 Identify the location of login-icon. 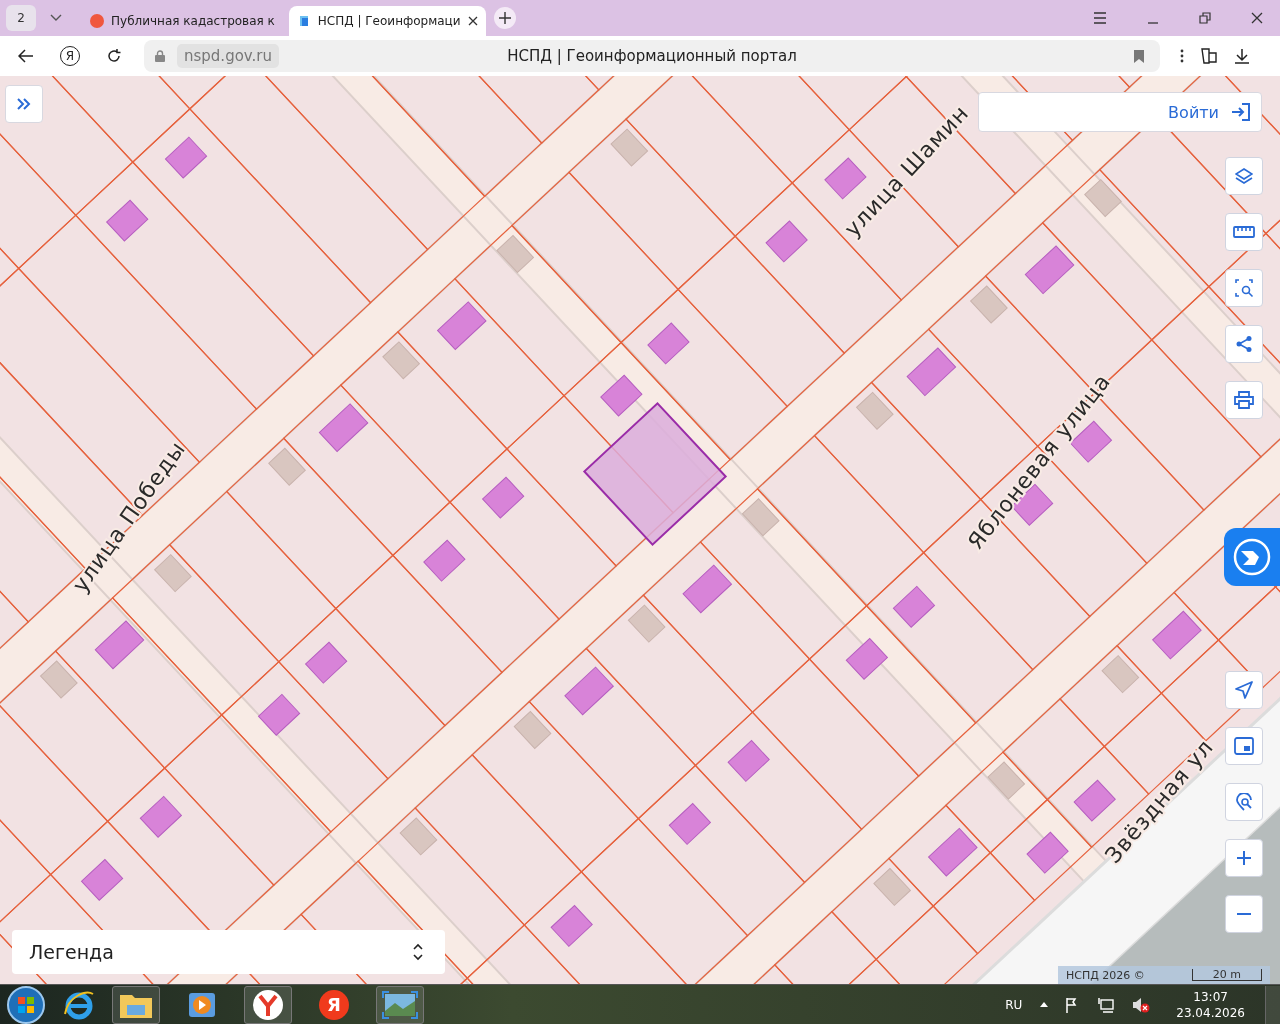
(1241, 112).